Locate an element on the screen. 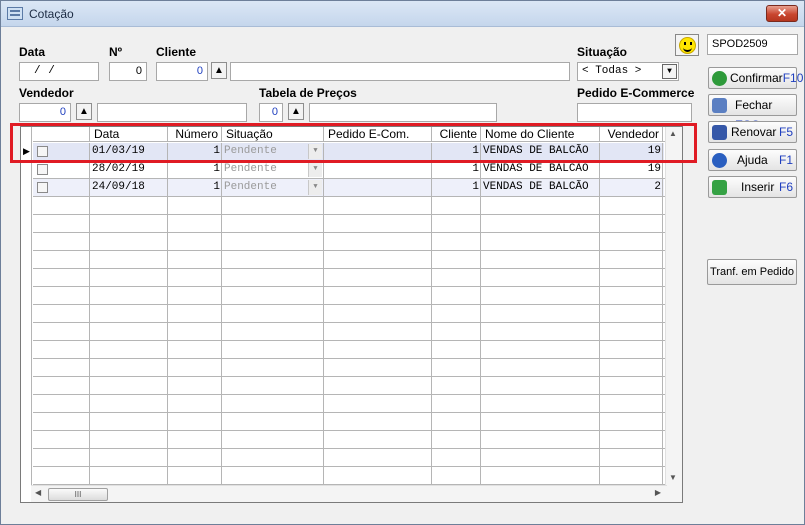  confirmar-button: ConfirmarF10 is located at coordinates (755, 78).